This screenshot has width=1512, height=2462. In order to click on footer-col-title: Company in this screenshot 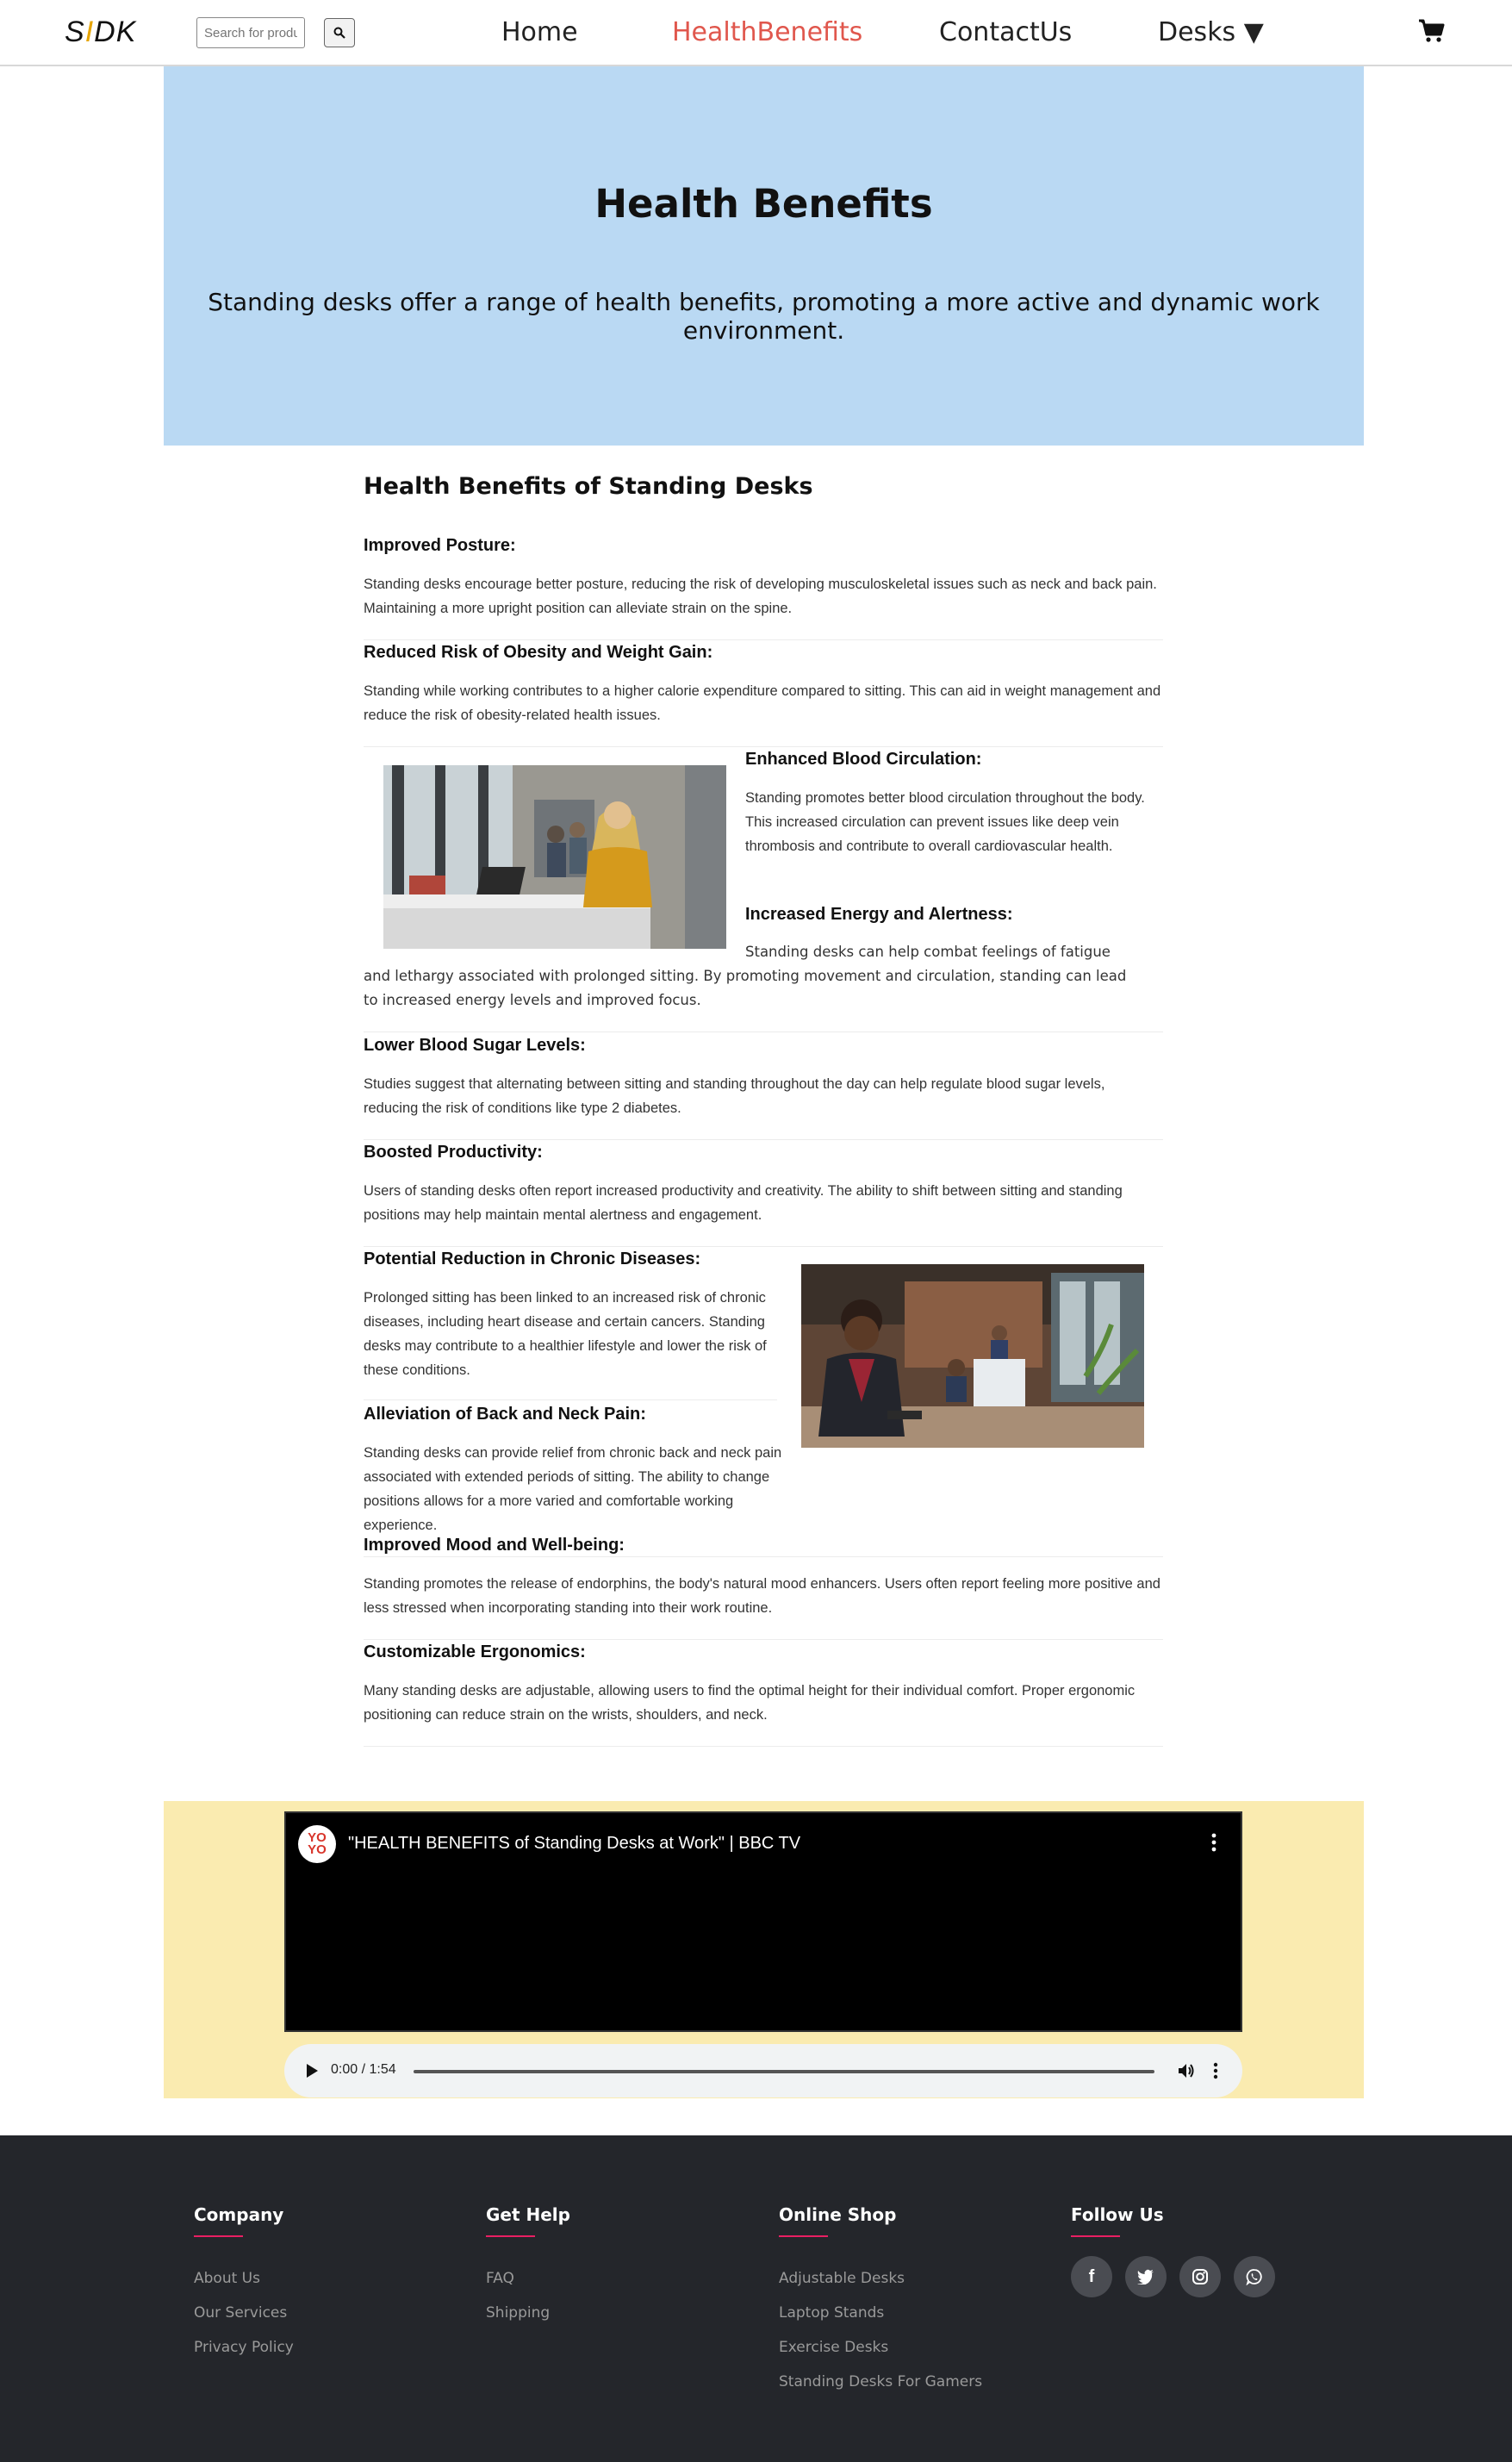, I will do `click(239, 2214)`.